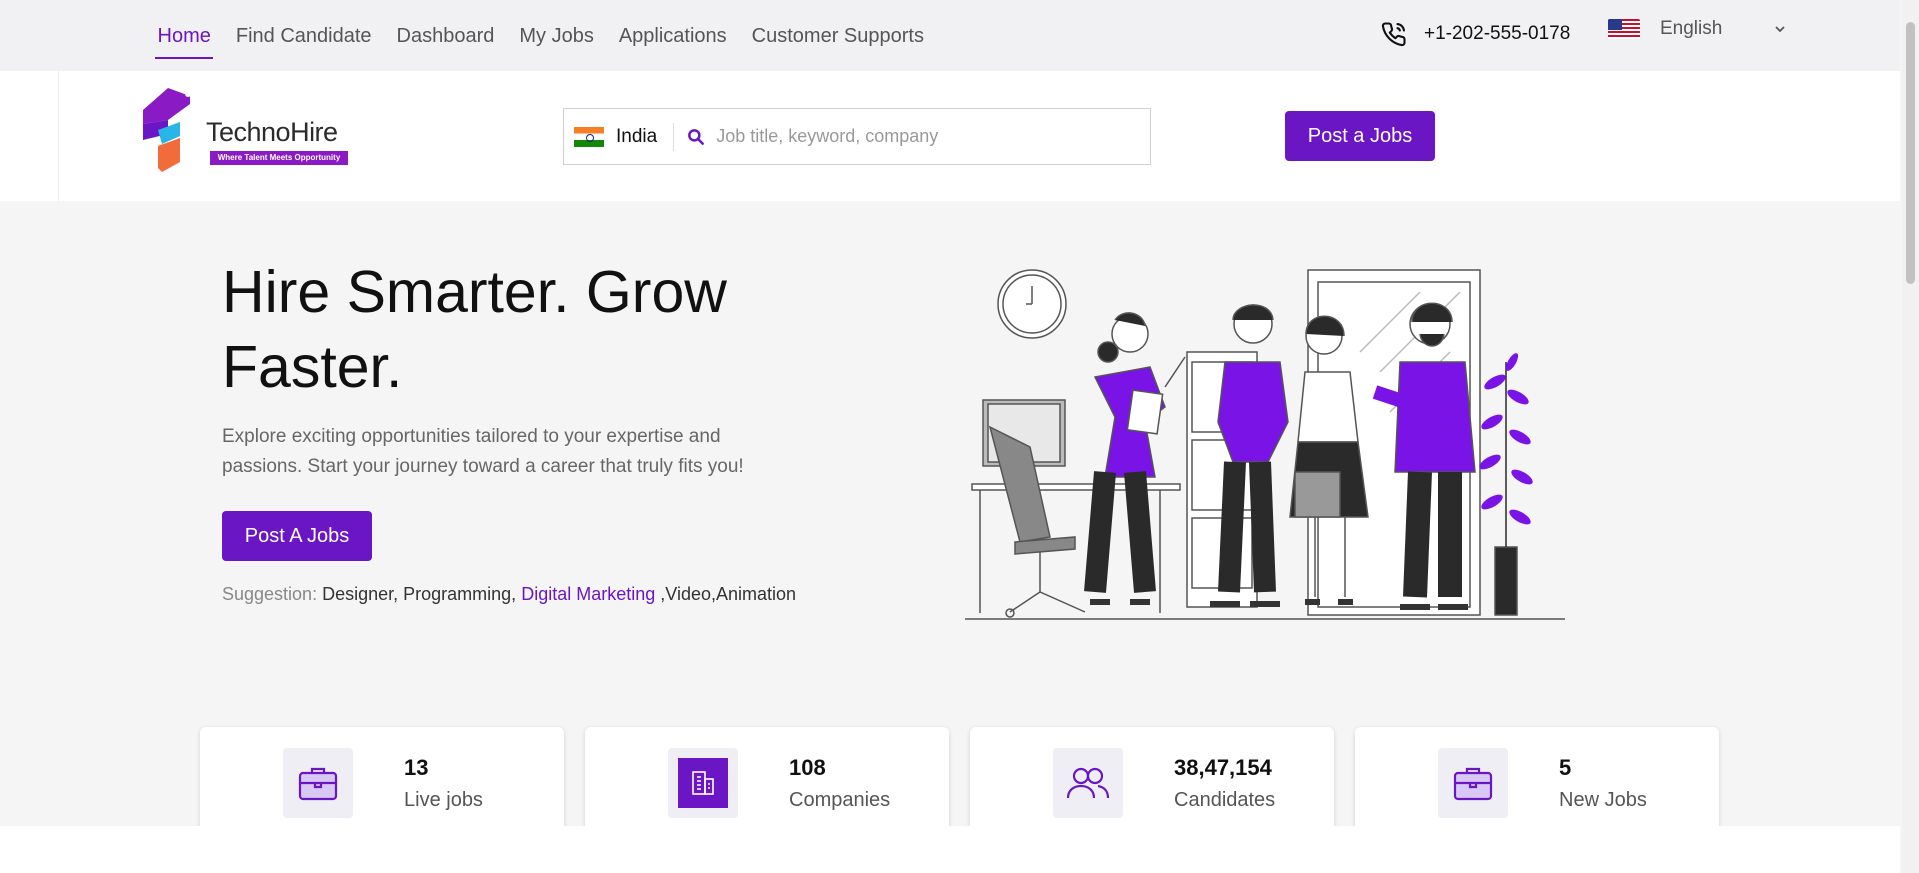 The height and width of the screenshot is (873, 1919). What do you see at coordinates (916, 136) in the screenshot?
I see `search-input` at bounding box center [916, 136].